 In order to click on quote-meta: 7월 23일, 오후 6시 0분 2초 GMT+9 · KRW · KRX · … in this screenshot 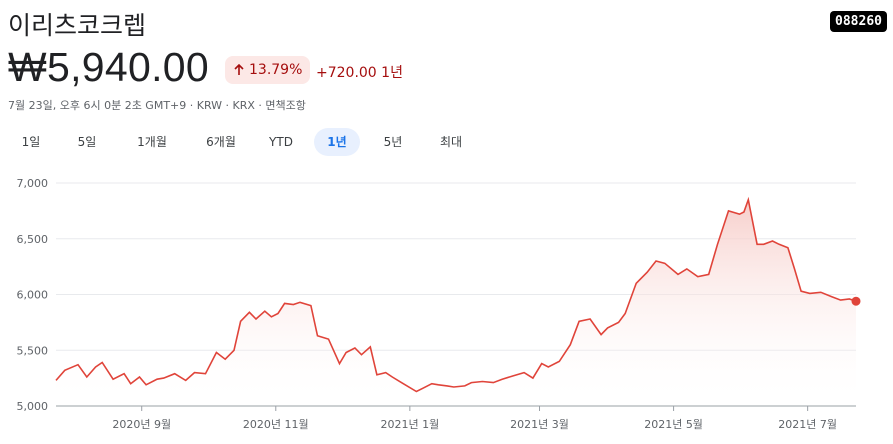, I will do `click(157, 105)`.